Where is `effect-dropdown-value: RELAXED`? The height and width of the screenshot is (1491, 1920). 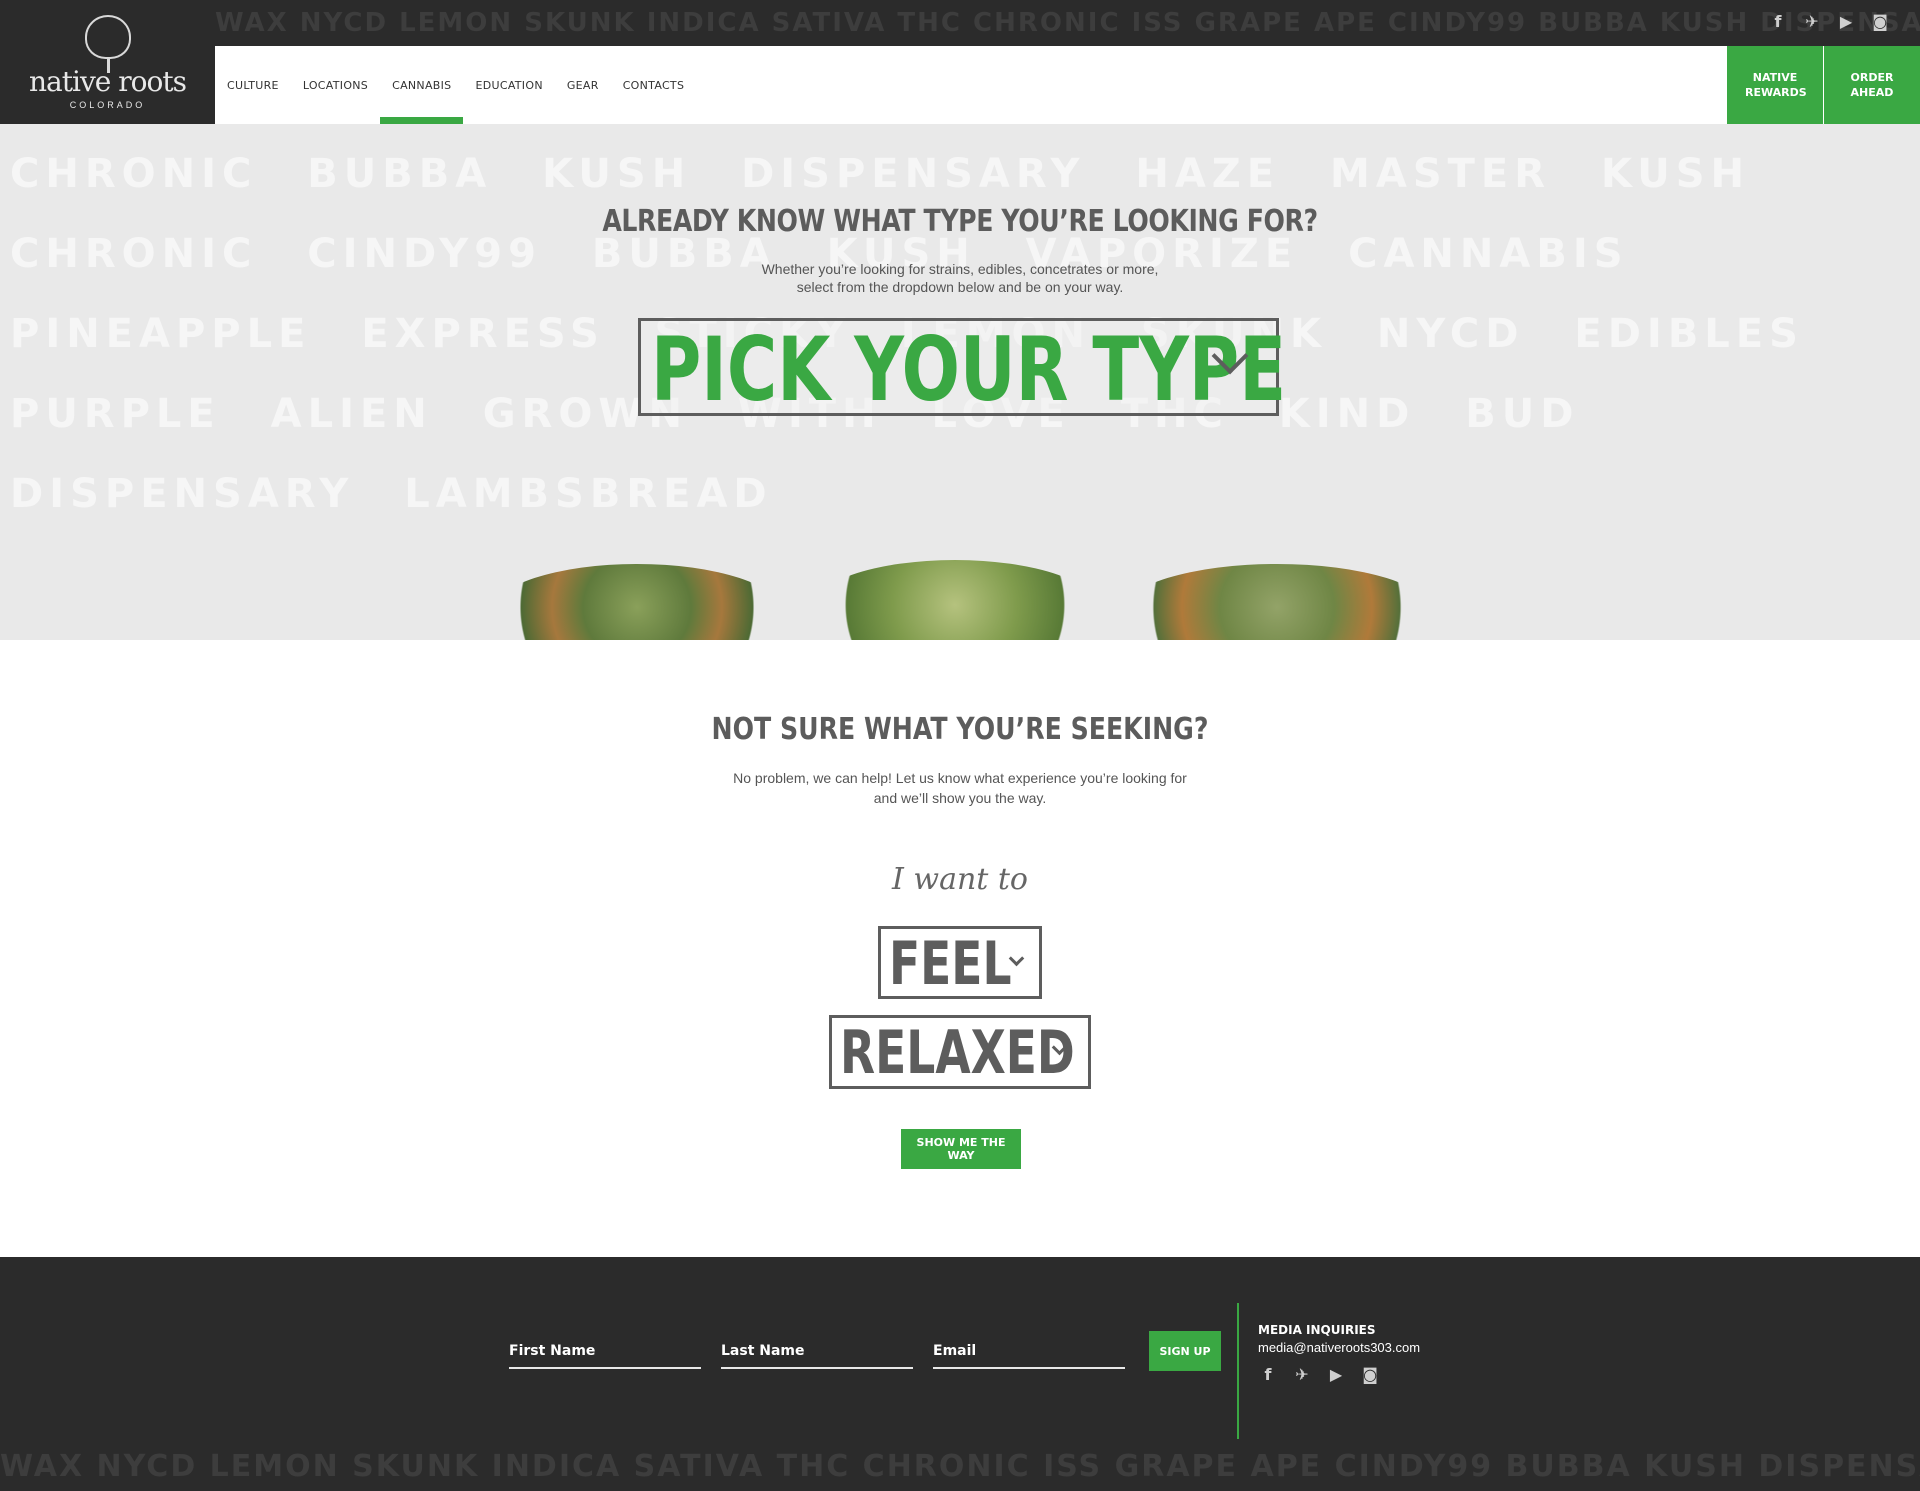 effect-dropdown-value: RELAXED is located at coordinates (957, 1053).